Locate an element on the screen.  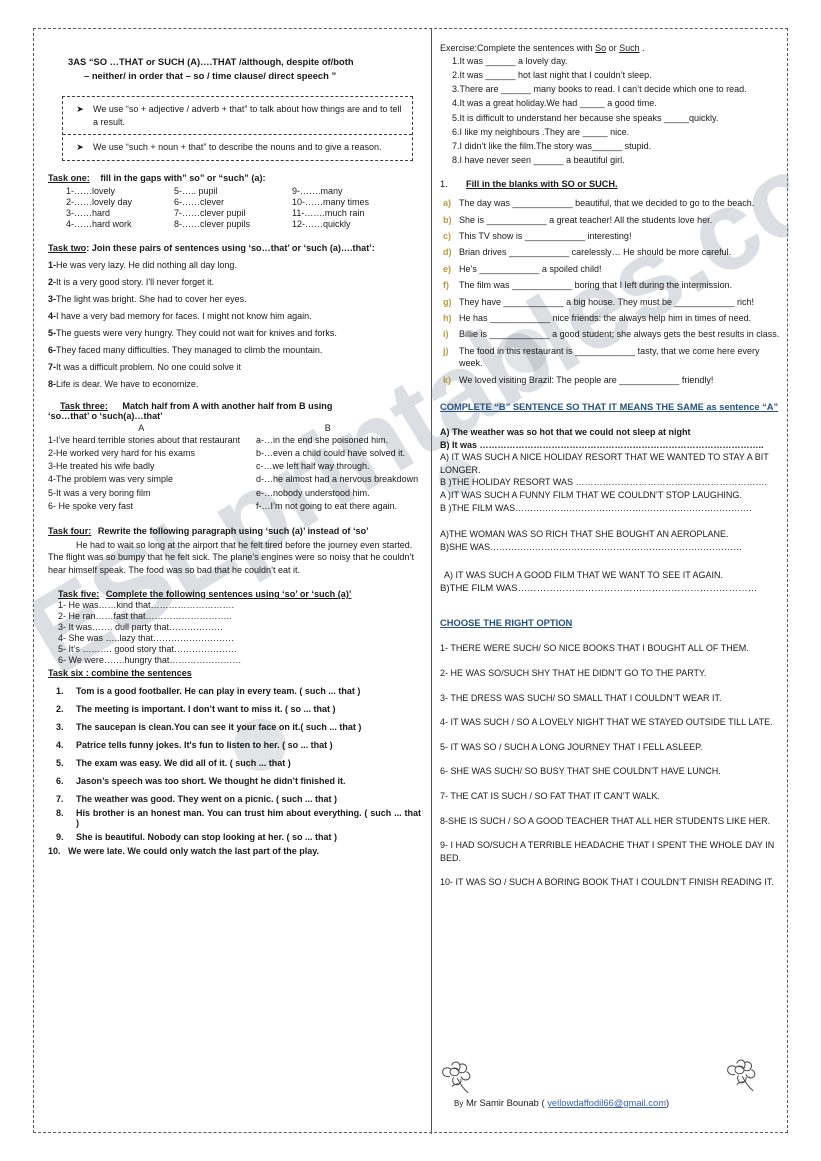
gap-item: 8-……clever pupils is located at coordinates (212, 224).